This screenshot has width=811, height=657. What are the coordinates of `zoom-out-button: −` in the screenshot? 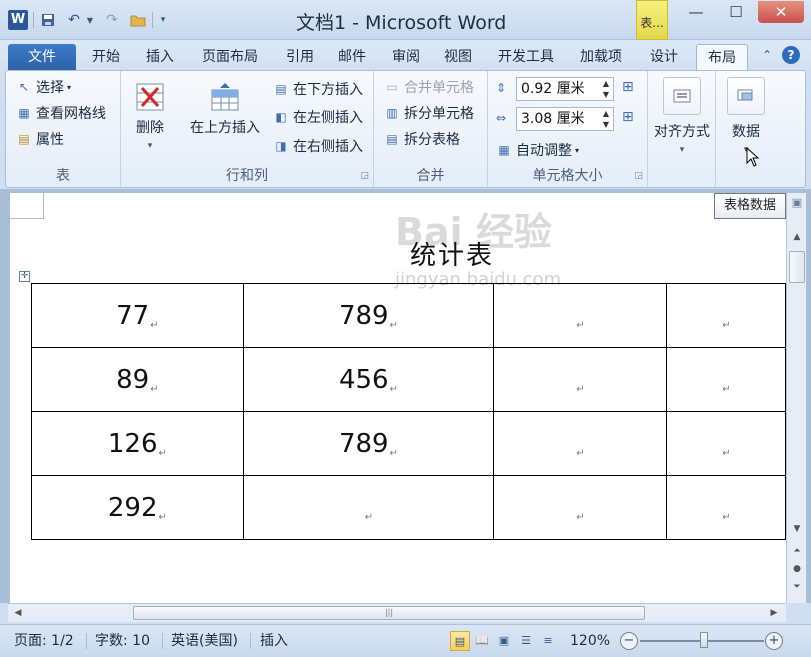 It's located at (629, 641).